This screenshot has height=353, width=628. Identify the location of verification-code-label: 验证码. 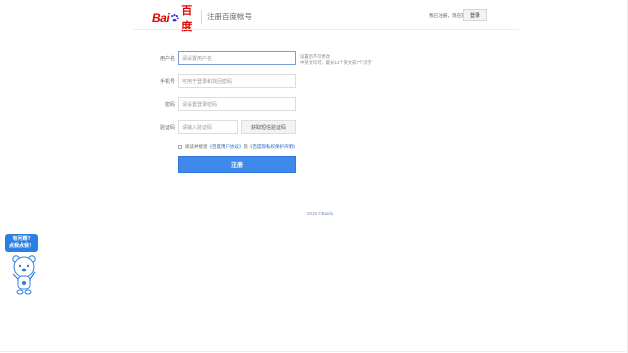
(167, 128).